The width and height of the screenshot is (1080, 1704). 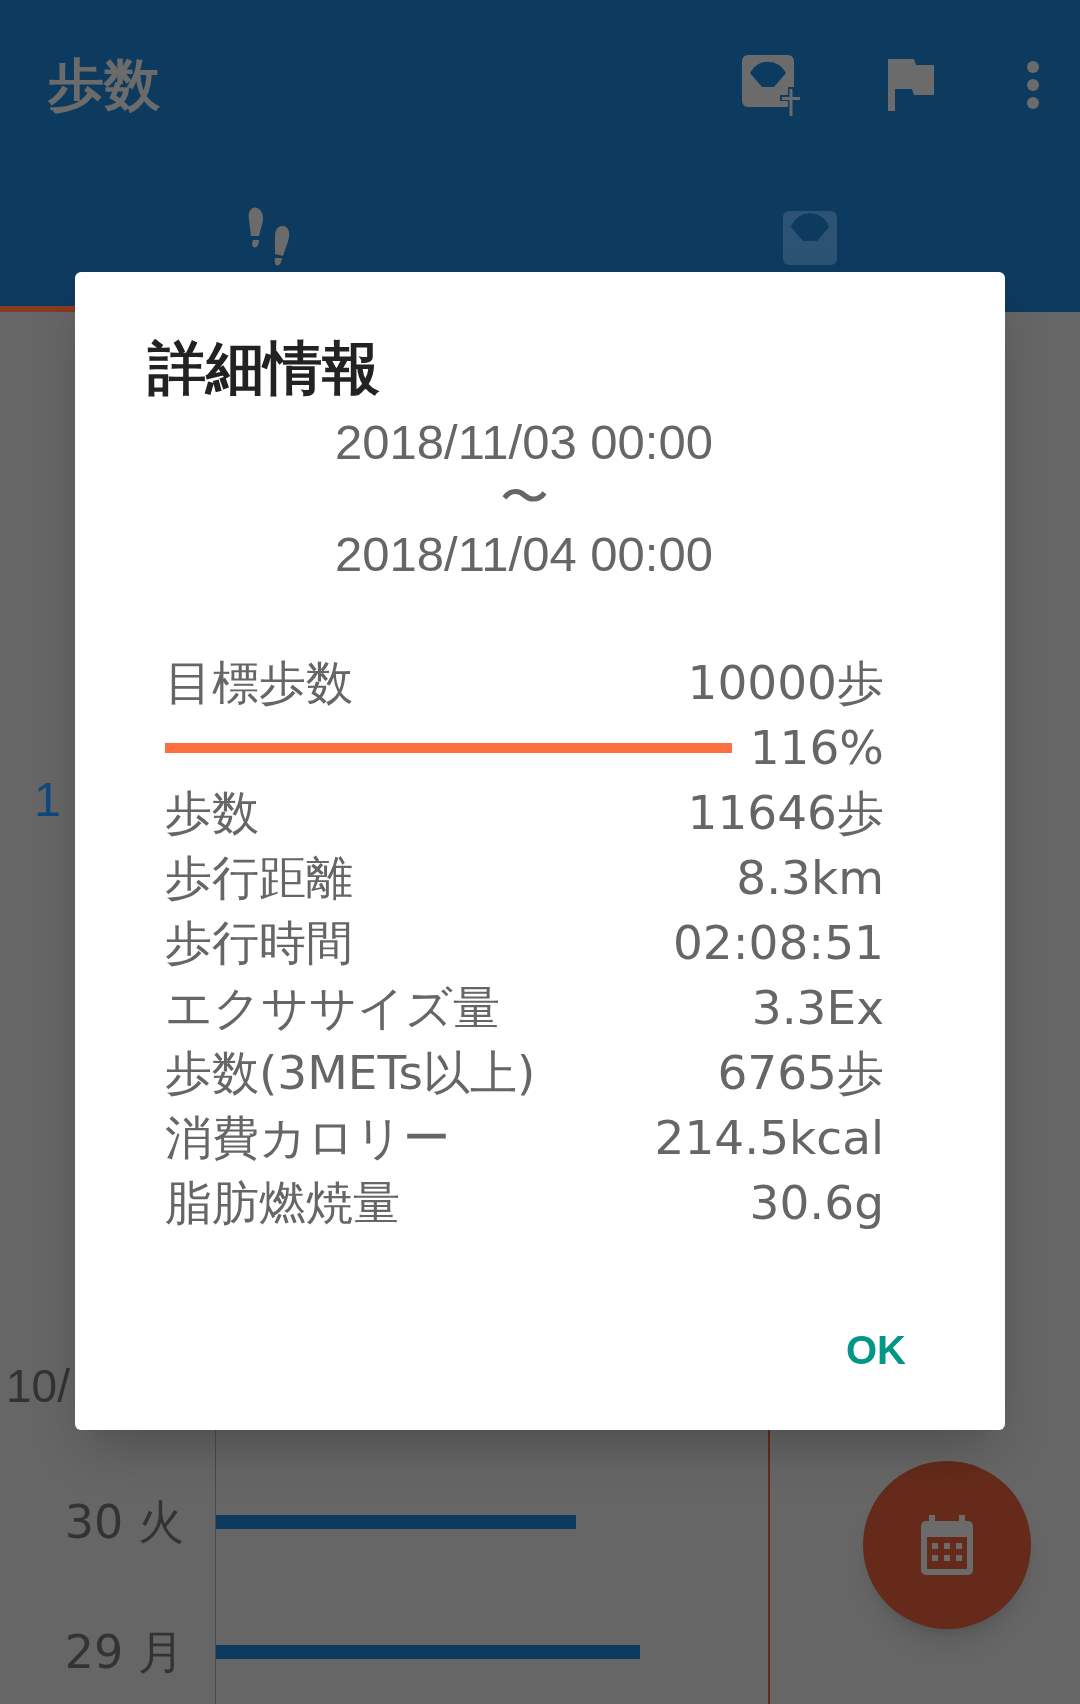 I want to click on flag-icon, so click(x=911, y=85).